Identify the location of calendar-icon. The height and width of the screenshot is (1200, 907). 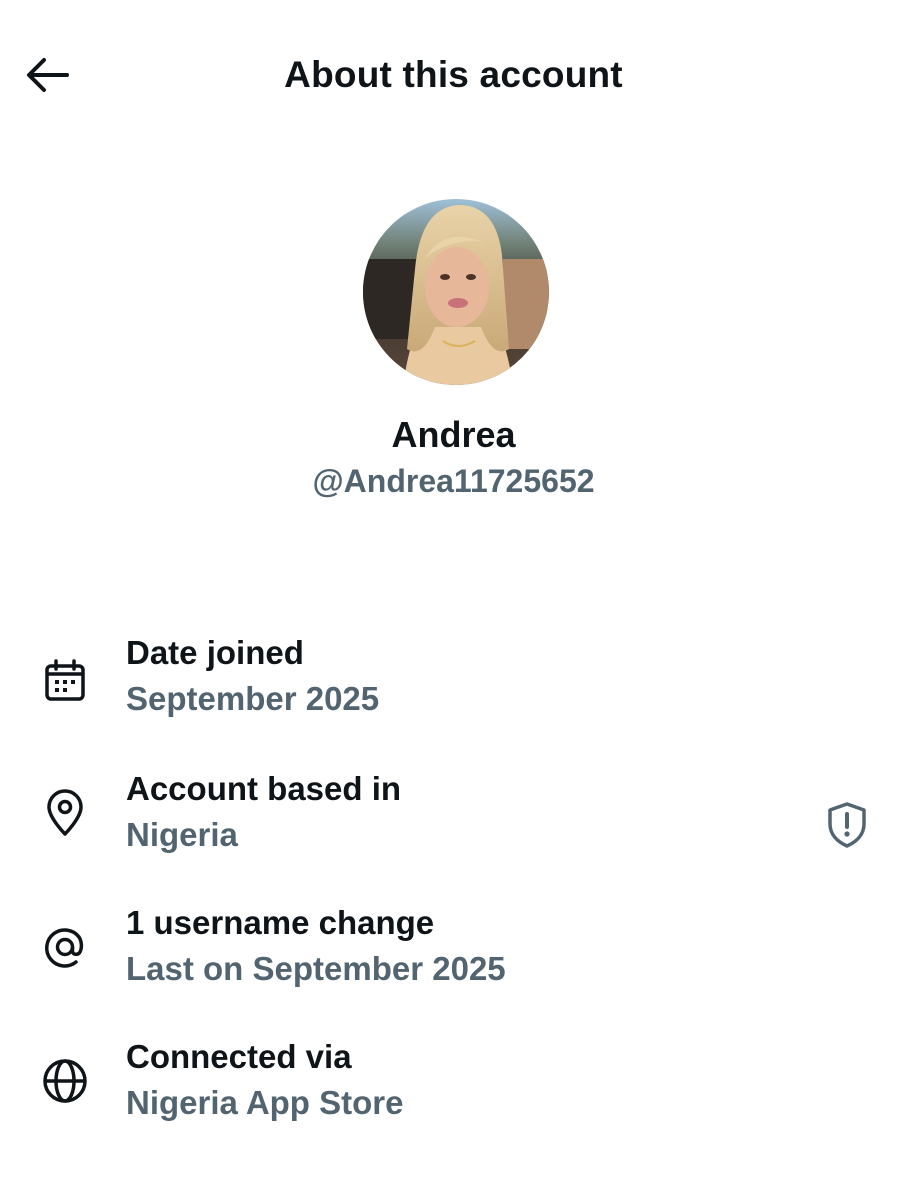
(65, 681).